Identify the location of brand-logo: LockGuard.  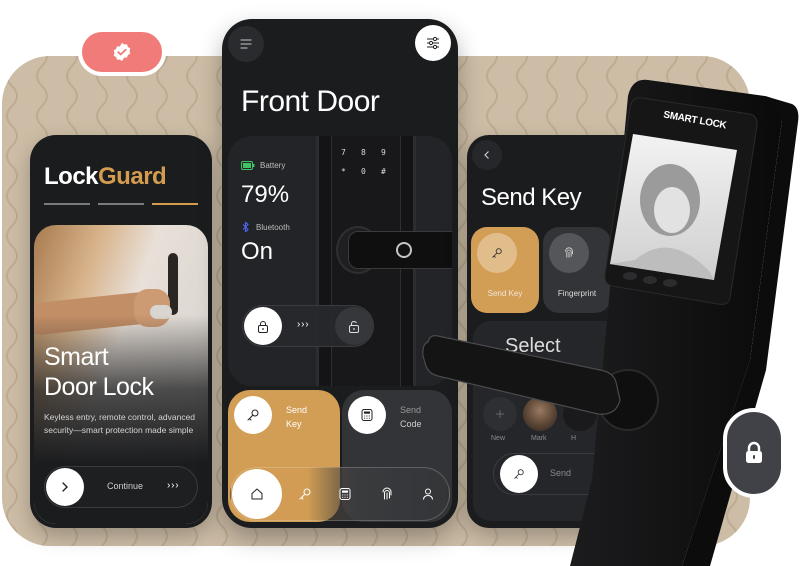
(105, 177).